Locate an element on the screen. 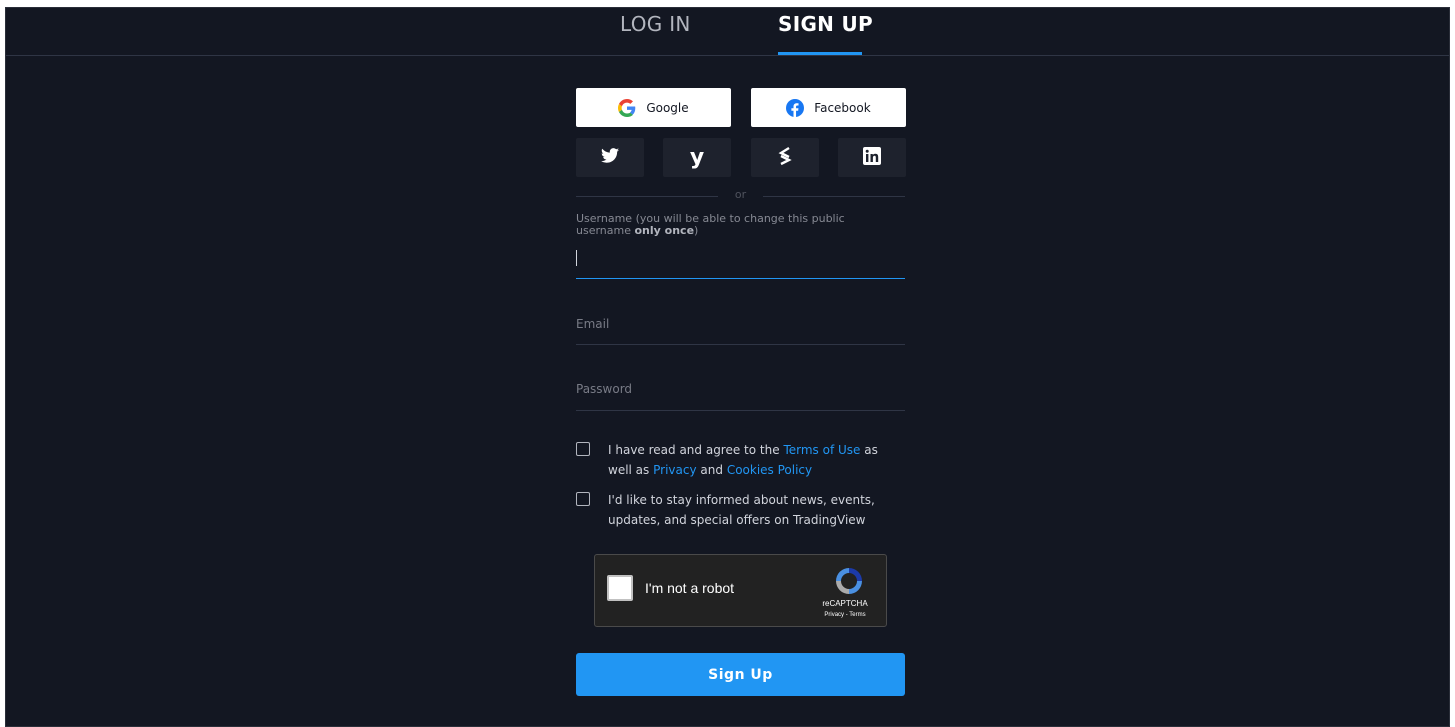  linkedin-signin-button is located at coordinates (872, 157).